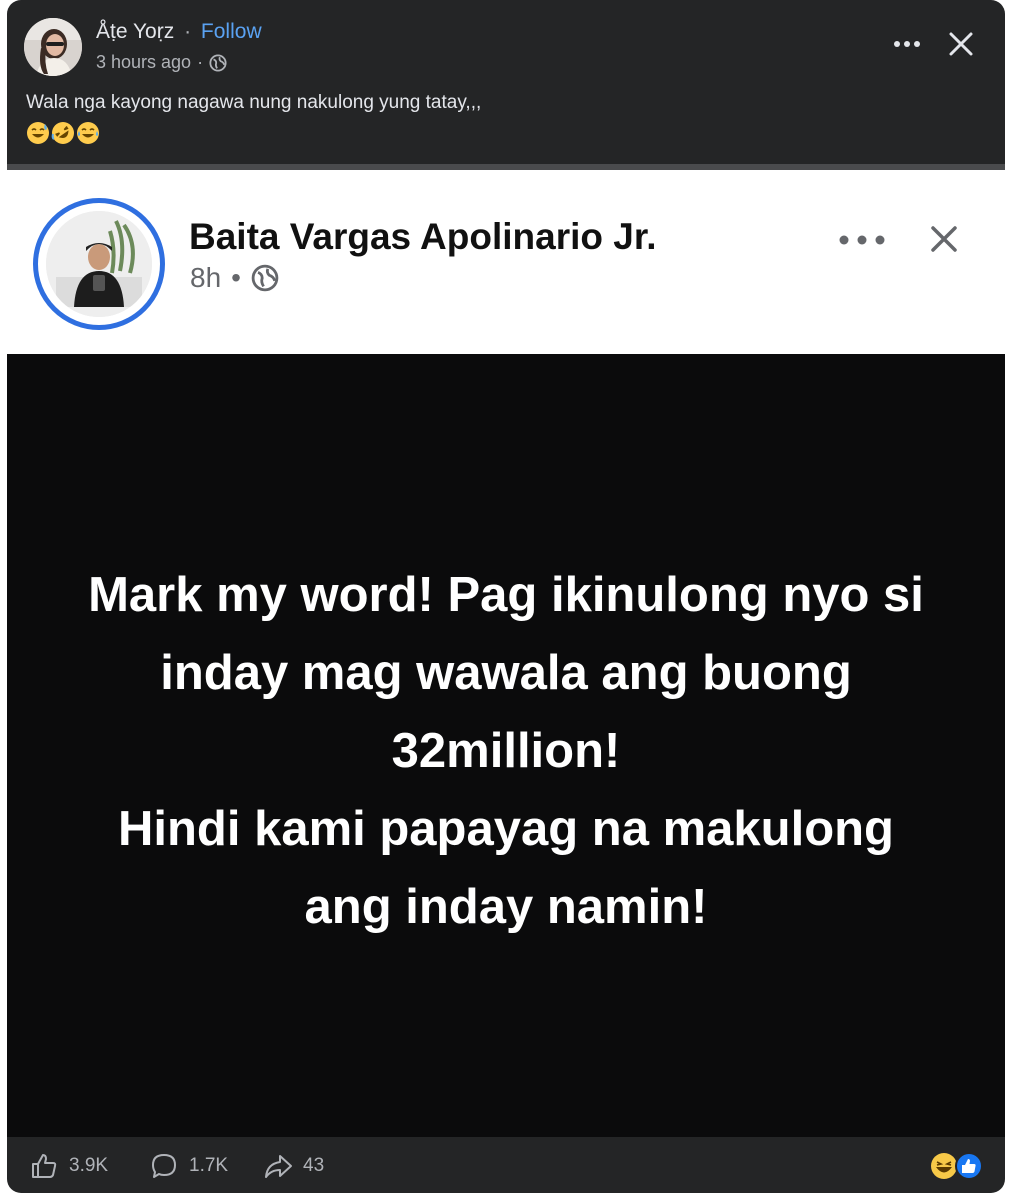  I want to click on share-button: 43, so click(293, 1166).